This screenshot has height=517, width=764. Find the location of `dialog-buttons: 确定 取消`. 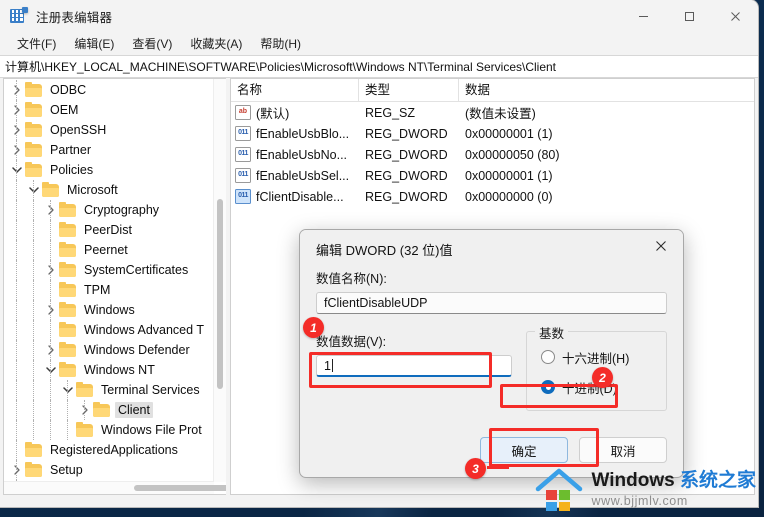

dialog-buttons: 确定 取消 is located at coordinates (573, 450).